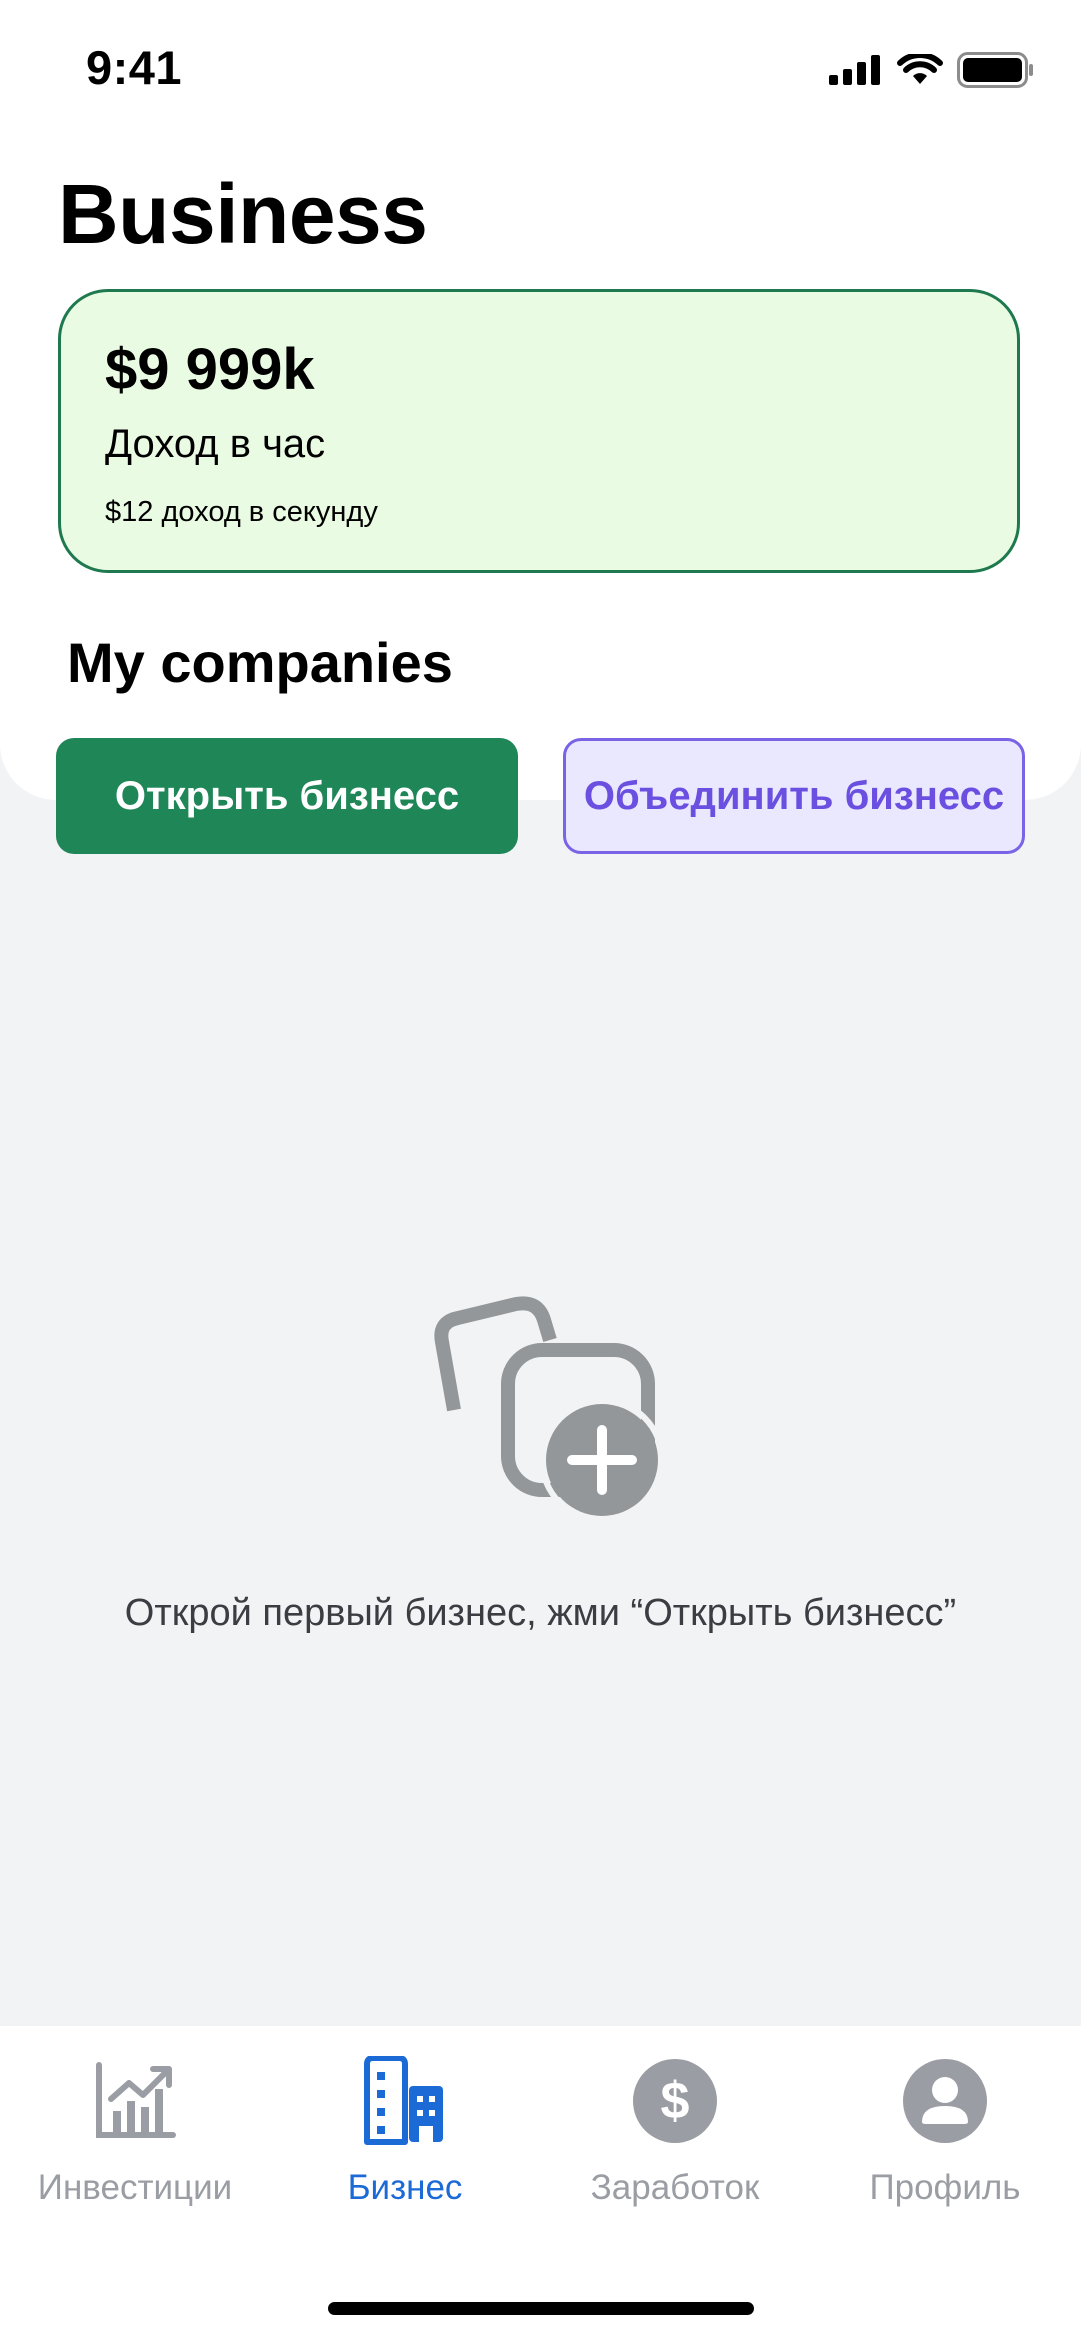  I want to click on tab-label: Профиль, so click(945, 2187).